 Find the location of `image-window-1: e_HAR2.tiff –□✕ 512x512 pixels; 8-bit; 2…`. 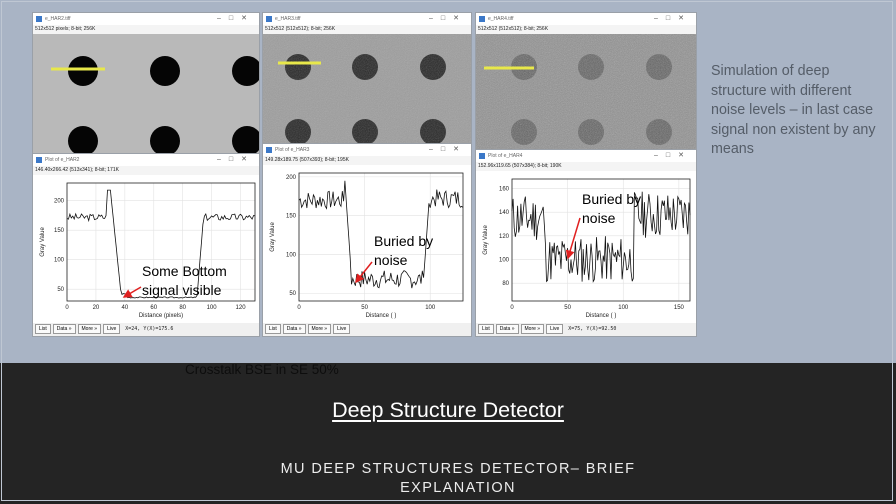

image-window-1: e_HAR2.tiff –□✕ 512x512 pixels; 8-bit; 2… is located at coordinates (146, 87).